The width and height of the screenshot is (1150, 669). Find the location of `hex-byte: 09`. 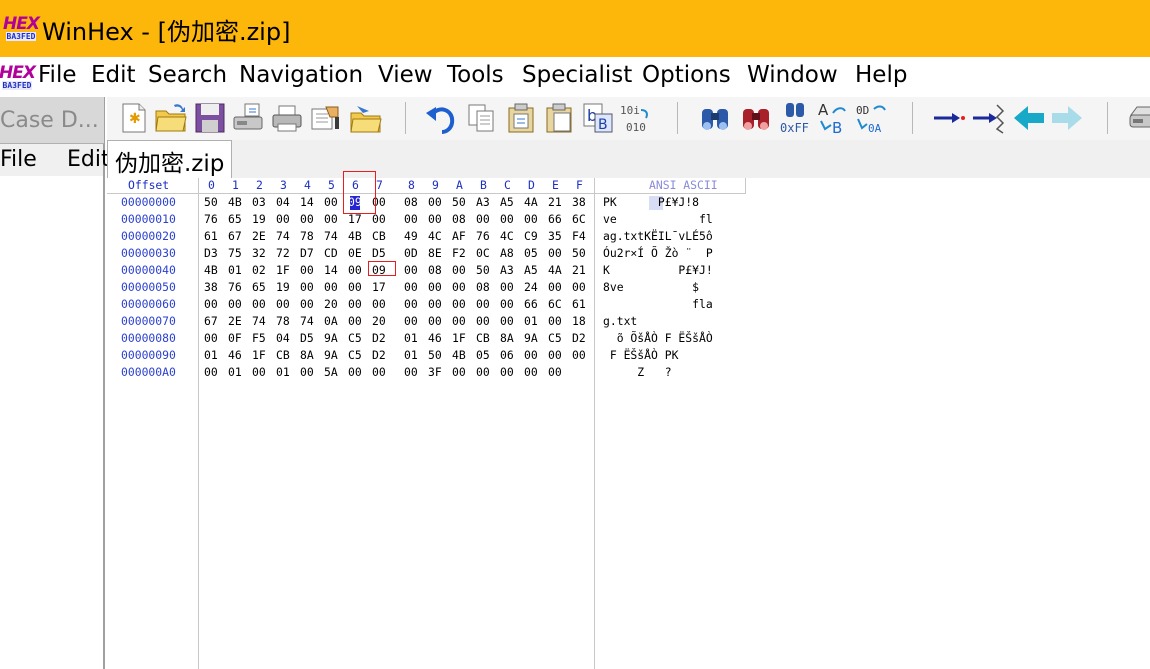

hex-byte: 09 is located at coordinates (355, 202).